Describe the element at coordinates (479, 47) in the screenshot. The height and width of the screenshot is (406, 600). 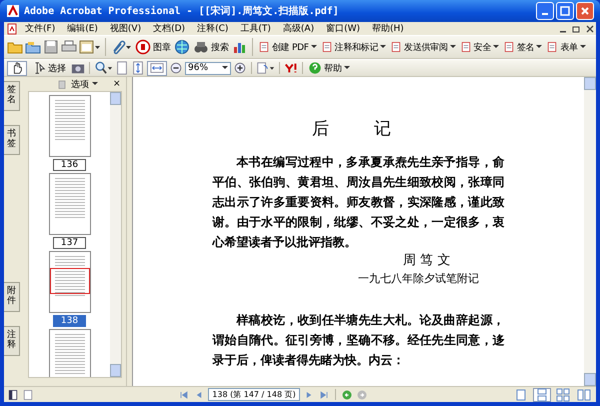
I see `task-button: 安全` at that location.